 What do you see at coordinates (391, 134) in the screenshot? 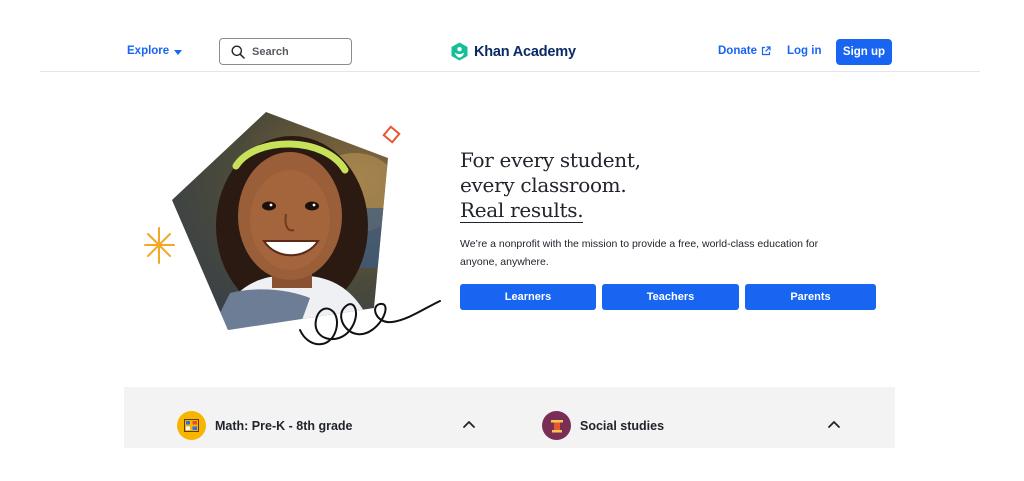
I see `diamond-shape-icon` at bounding box center [391, 134].